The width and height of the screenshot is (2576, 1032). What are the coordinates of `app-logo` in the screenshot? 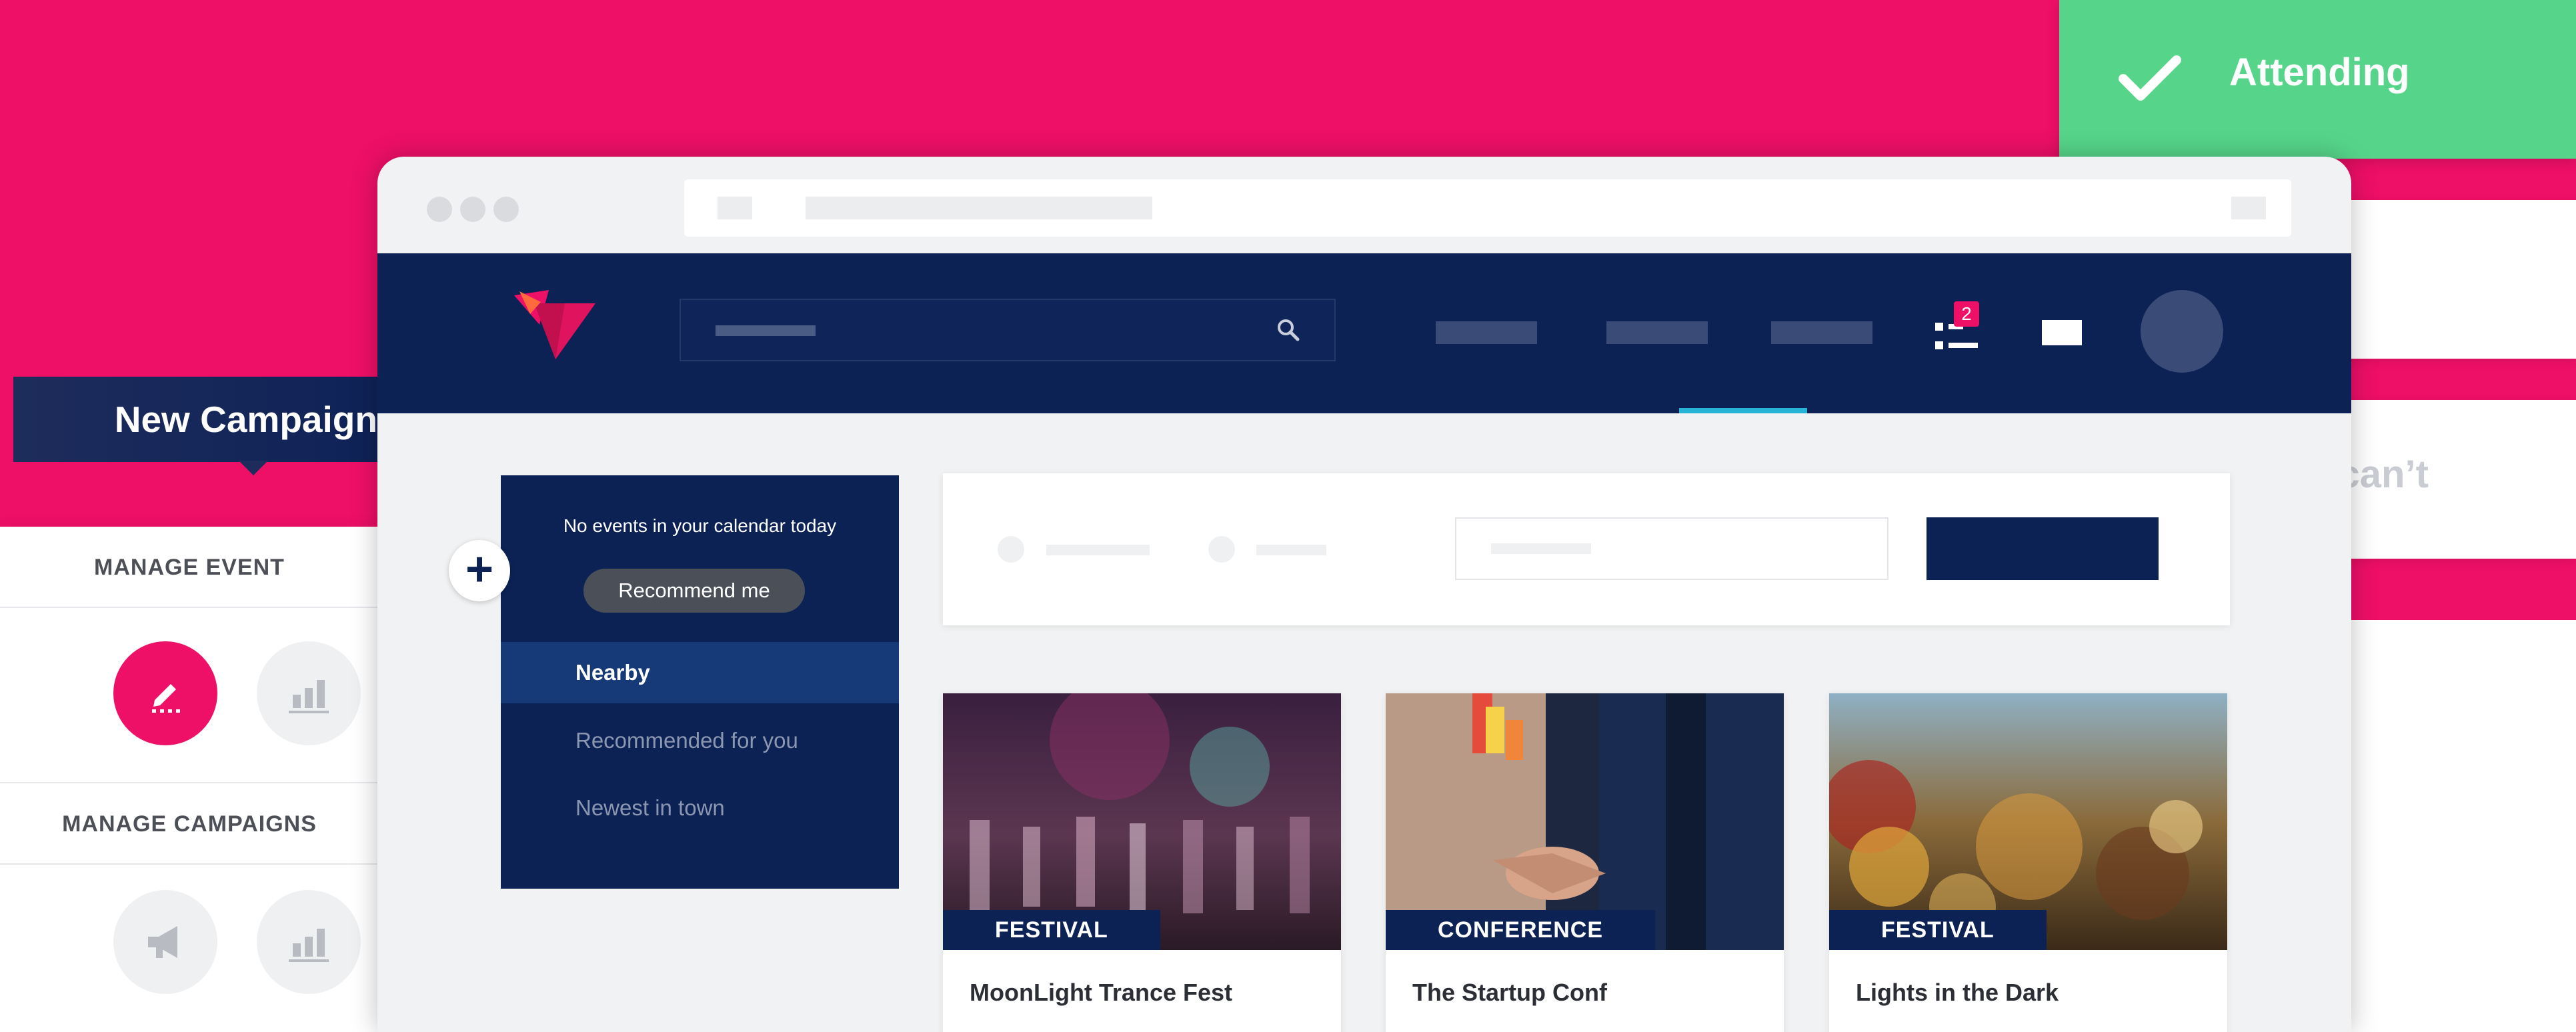 It's located at (554, 324).